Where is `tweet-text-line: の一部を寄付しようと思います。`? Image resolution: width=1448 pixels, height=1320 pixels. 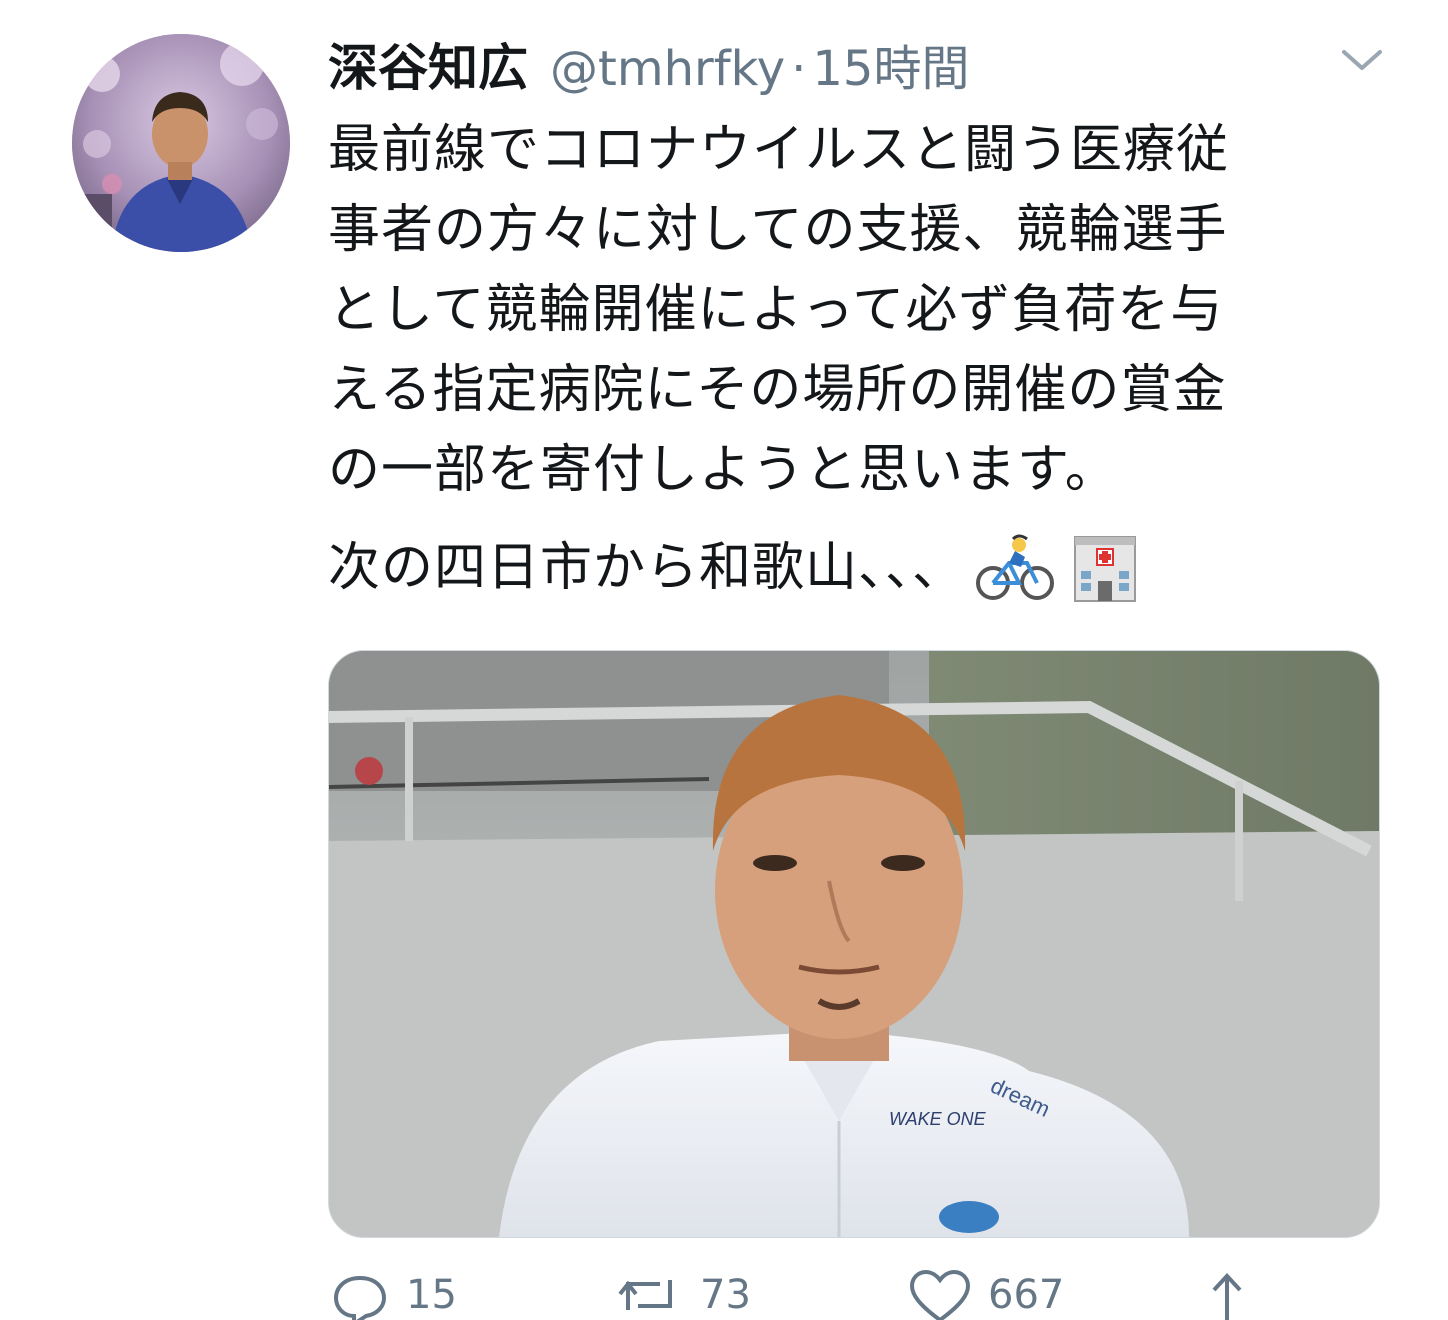 tweet-text-line: の一部を寄付しようと思います。 is located at coordinates (723, 470).